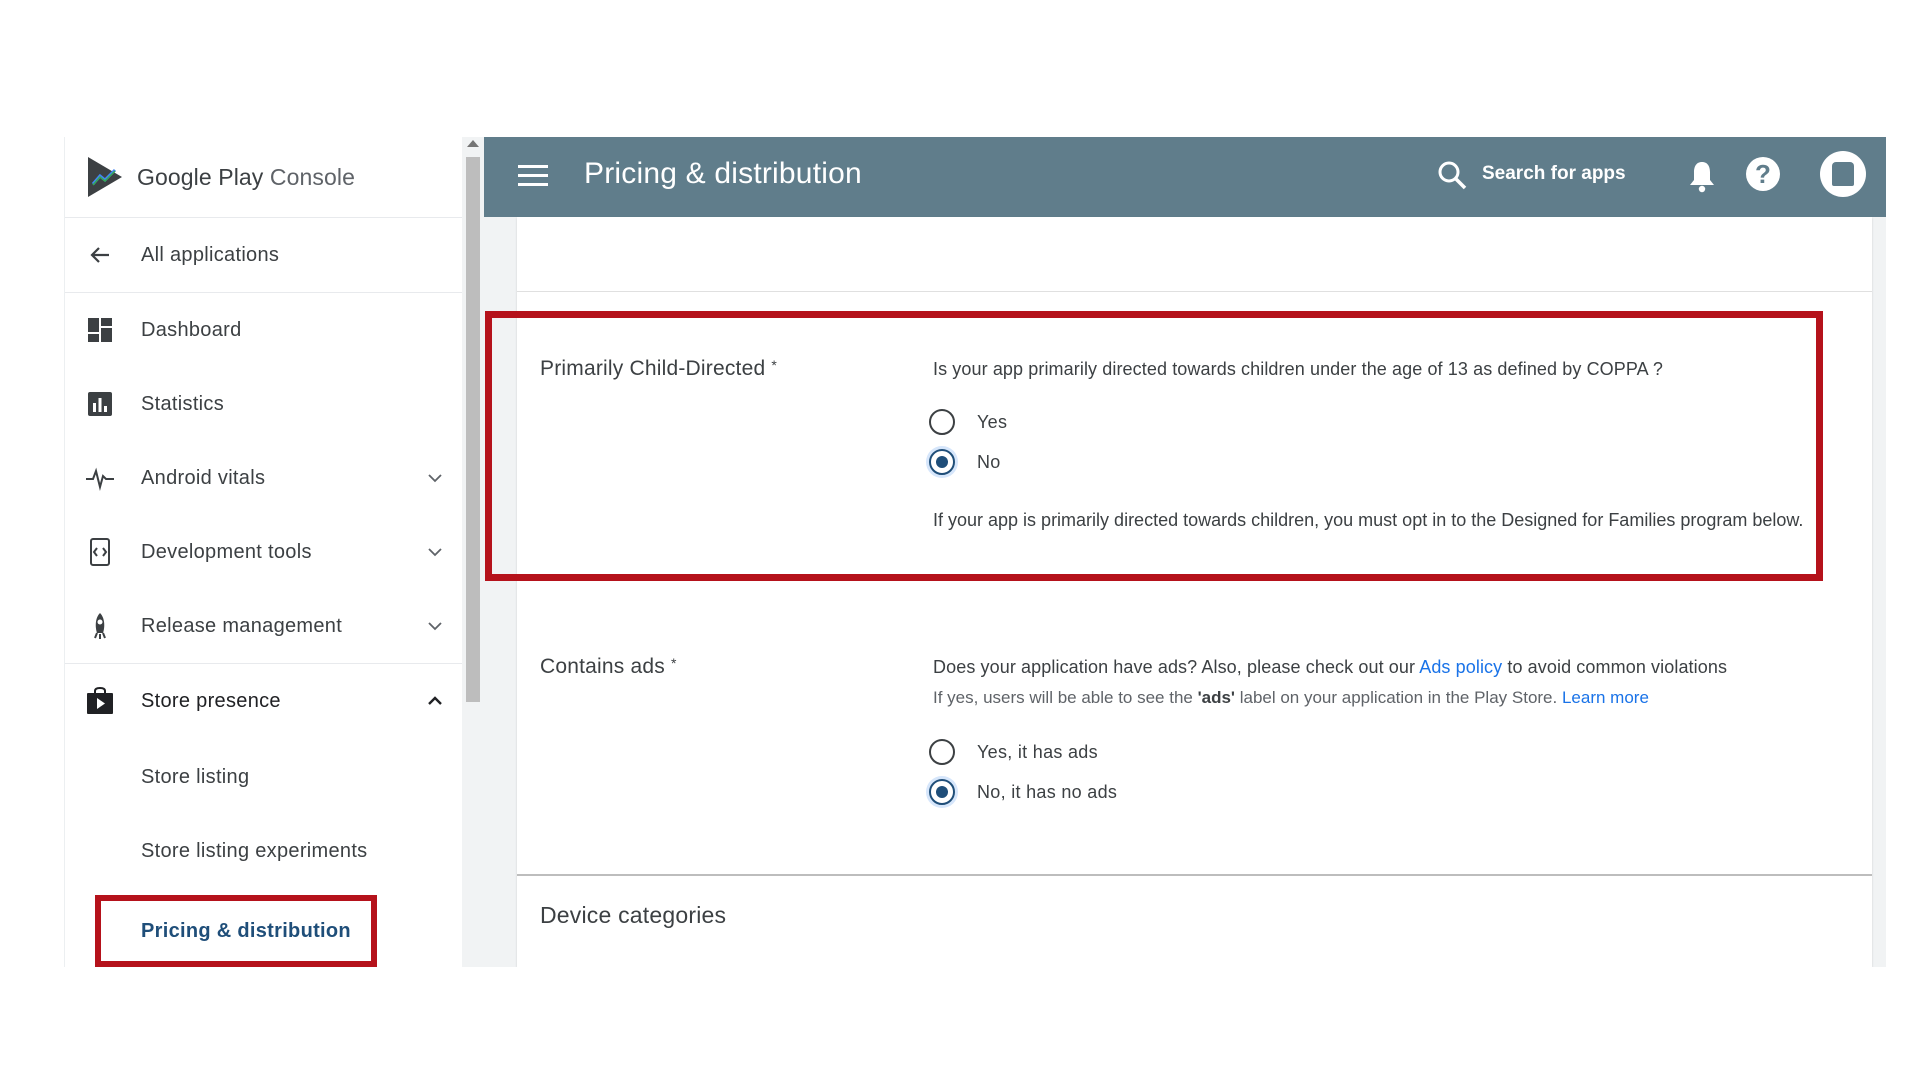  I want to click on play-console-logo-icon, so click(105, 177).